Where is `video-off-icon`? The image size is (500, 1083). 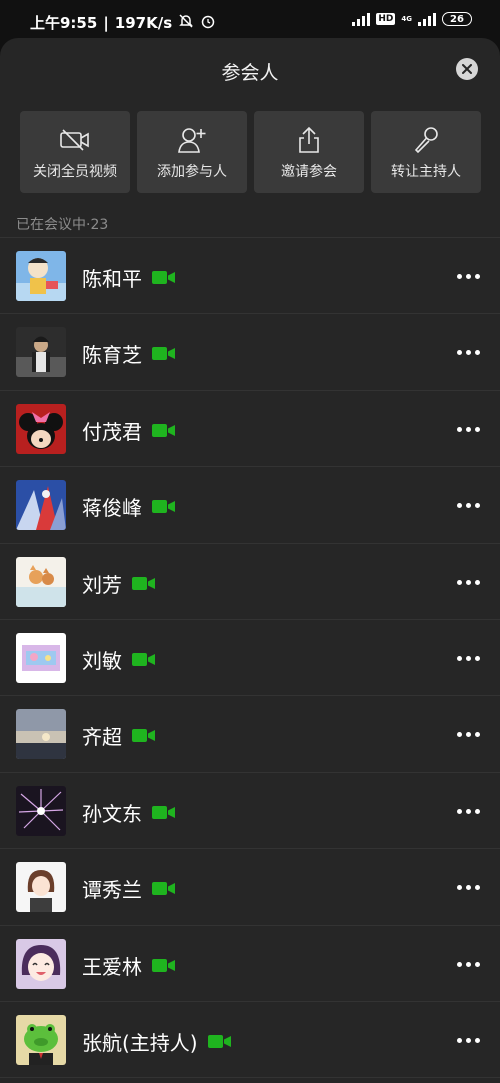
video-off-icon is located at coordinates (75, 140).